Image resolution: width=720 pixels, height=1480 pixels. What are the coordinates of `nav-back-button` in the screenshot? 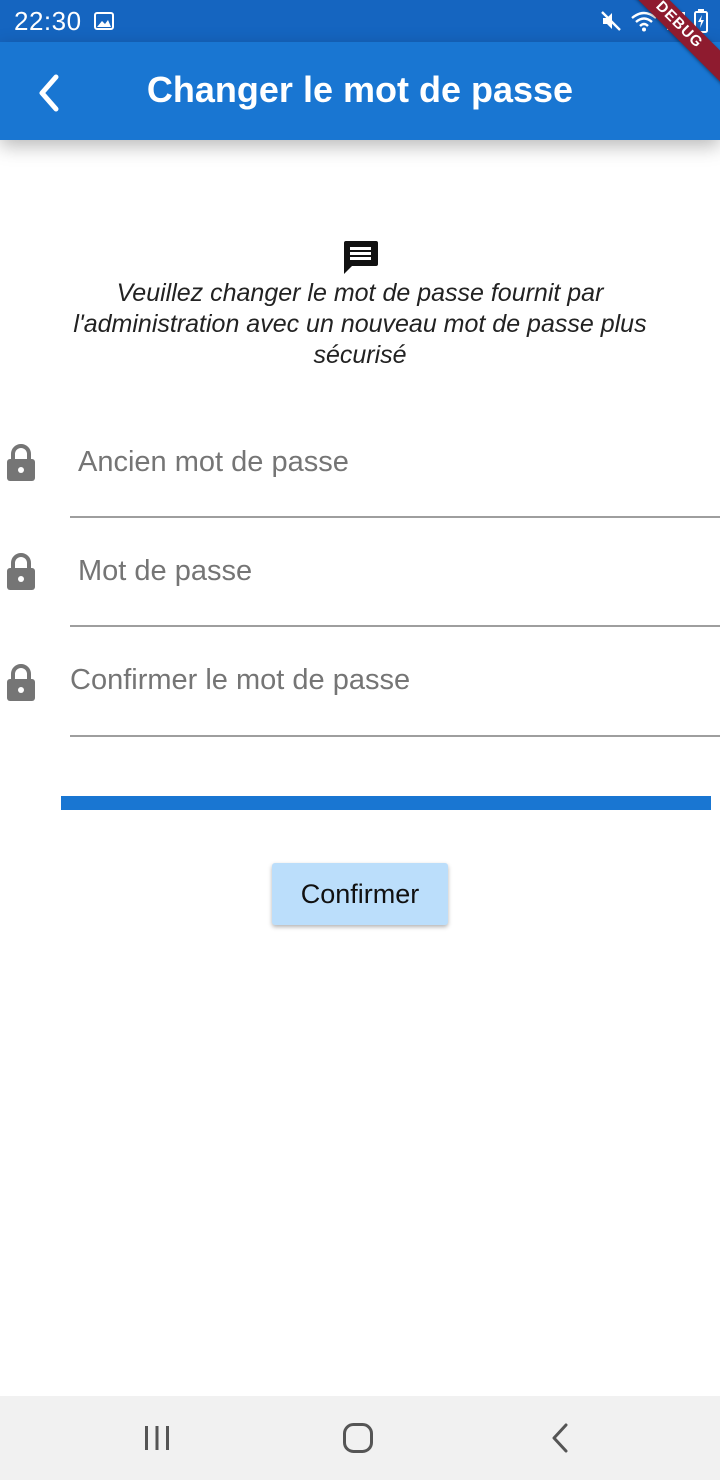 It's located at (560, 1438).